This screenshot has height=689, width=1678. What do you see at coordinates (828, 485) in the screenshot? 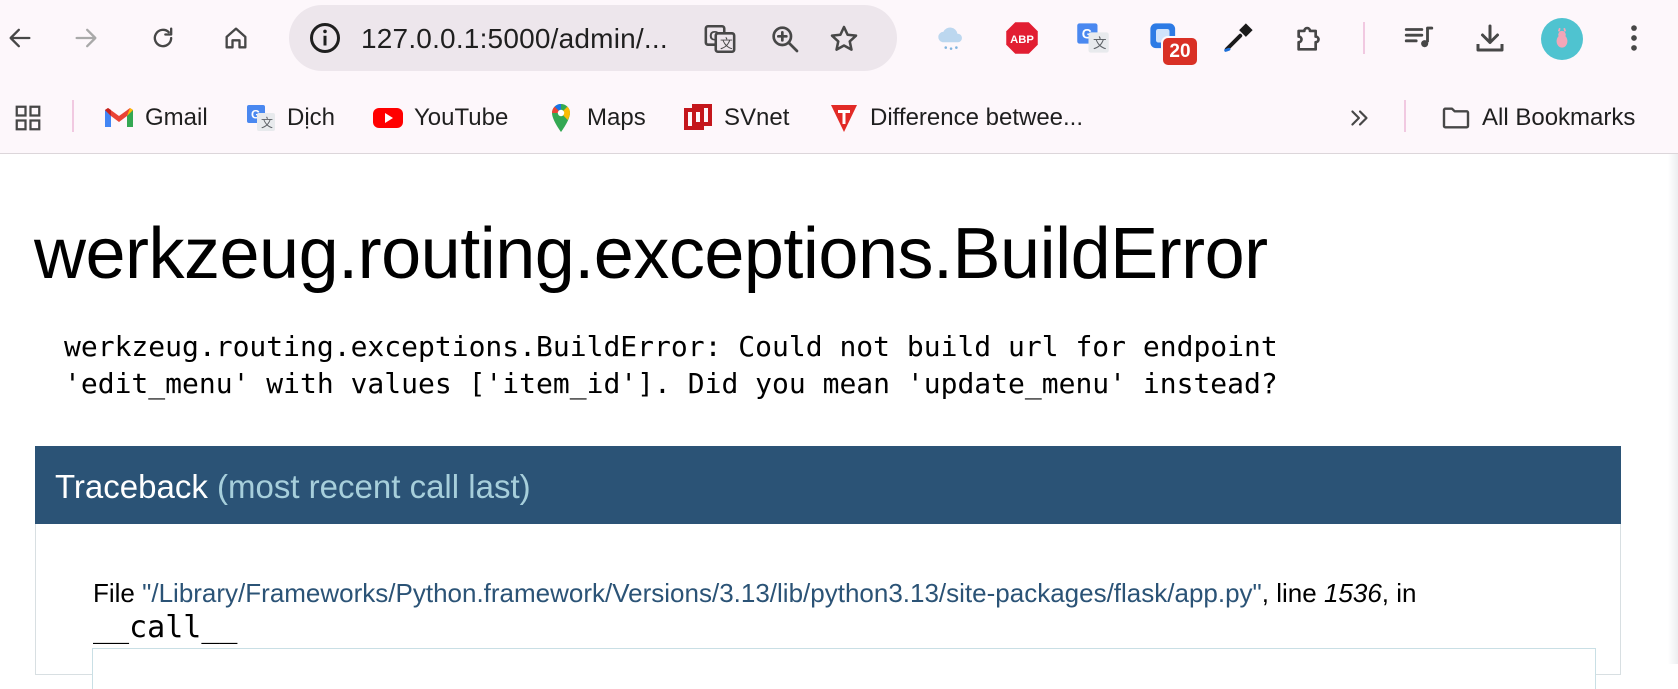
I see `traceback-header: Traceback (most recent call last)` at bounding box center [828, 485].